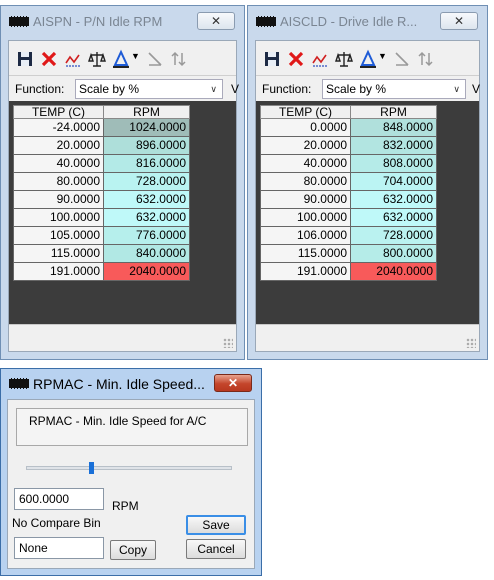 This screenshot has width=494, height=580. Describe the element at coordinates (132, 427) in the screenshot. I see `description-box: RPMAC - Min. Idle Speed for A/C` at that location.